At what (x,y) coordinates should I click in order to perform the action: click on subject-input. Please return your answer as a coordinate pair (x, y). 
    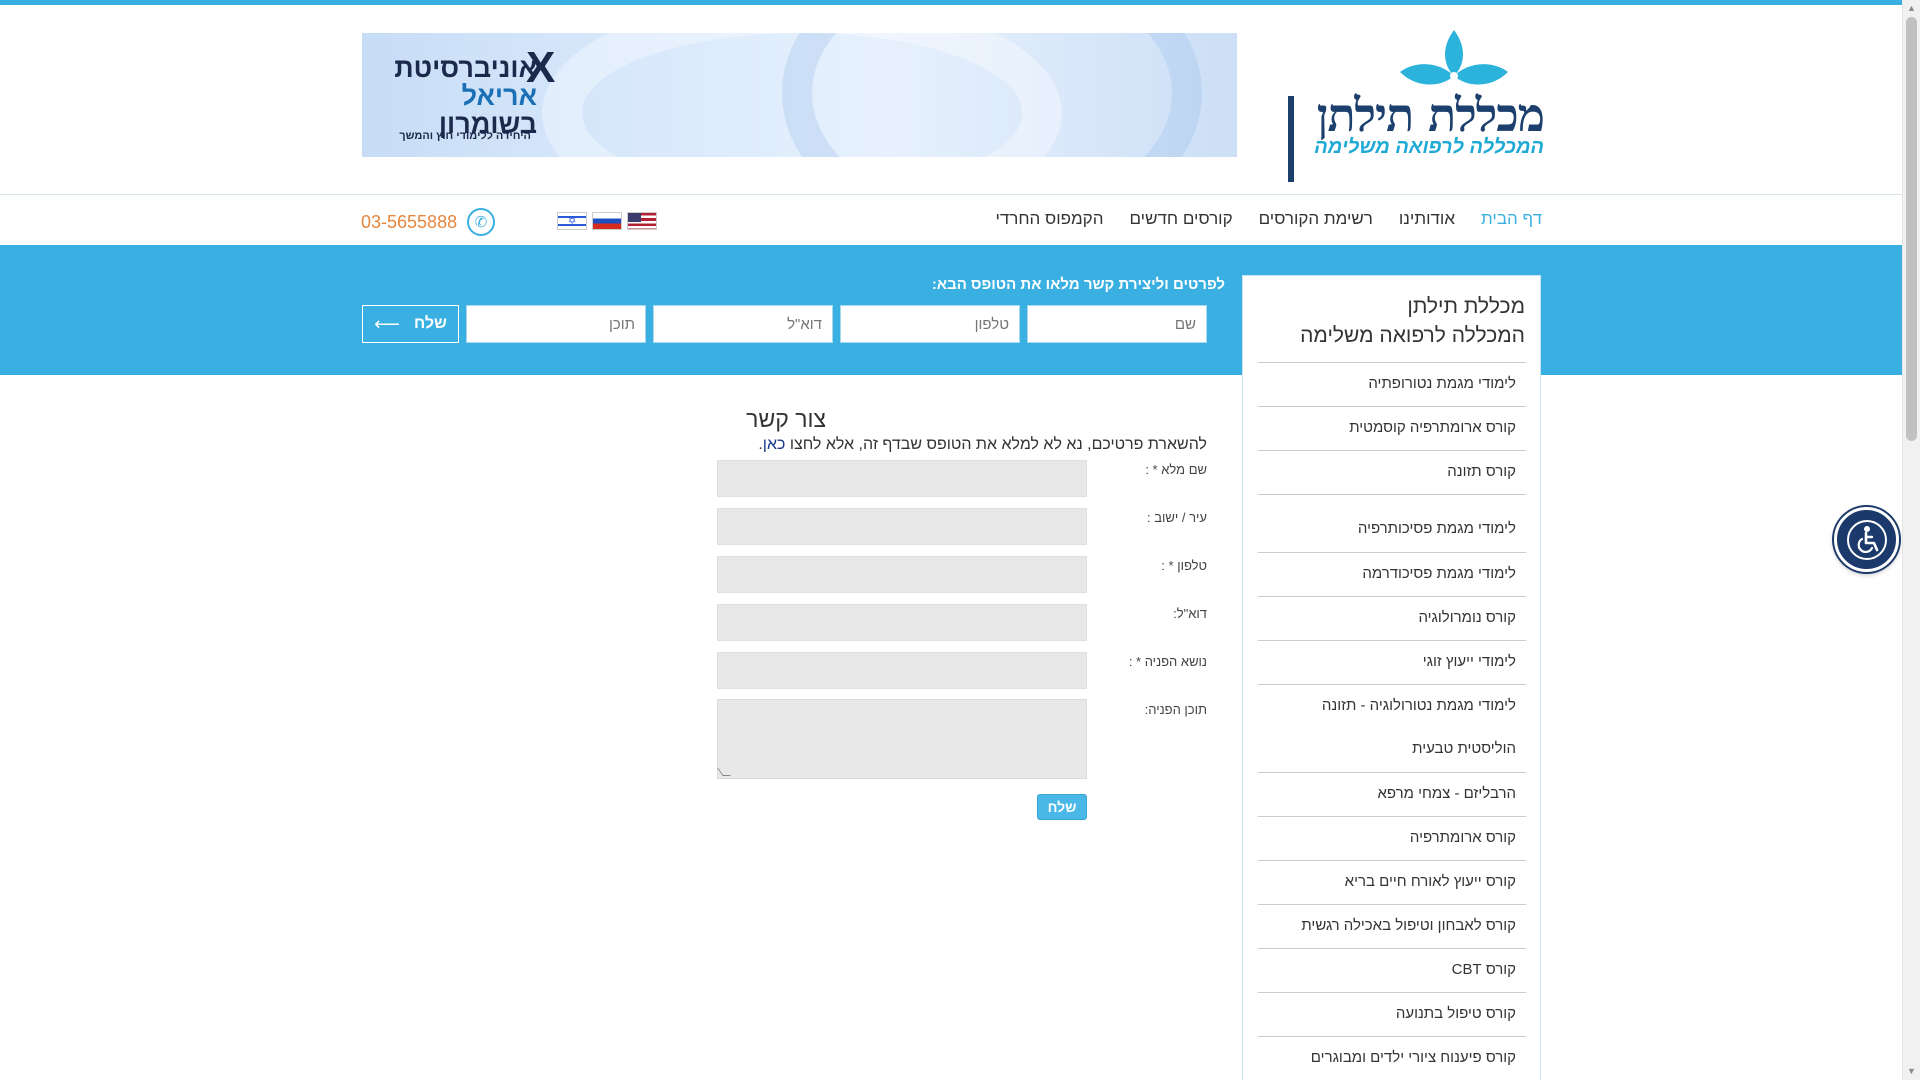
    Looking at the image, I should click on (902, 670).